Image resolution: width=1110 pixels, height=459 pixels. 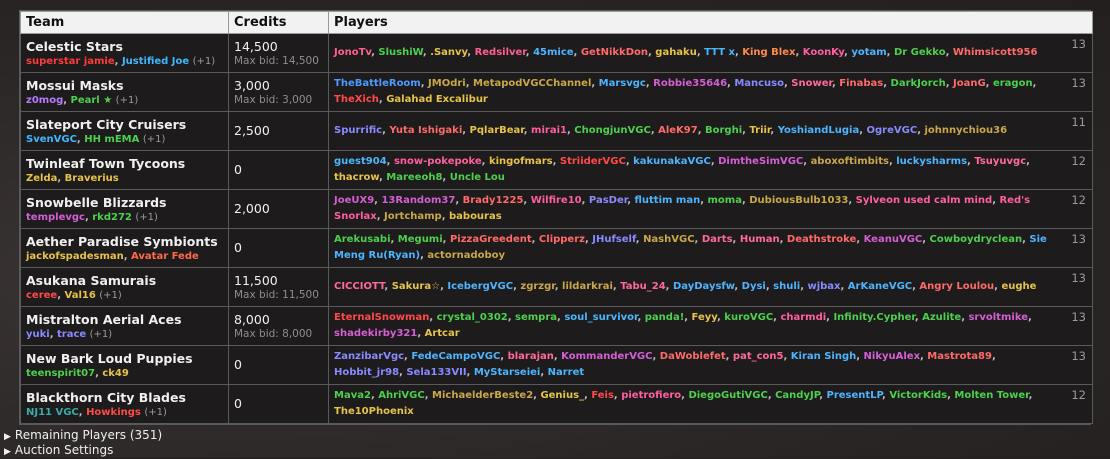 I want to click on credits-cell: 2,500, so click(x=278, y=131).